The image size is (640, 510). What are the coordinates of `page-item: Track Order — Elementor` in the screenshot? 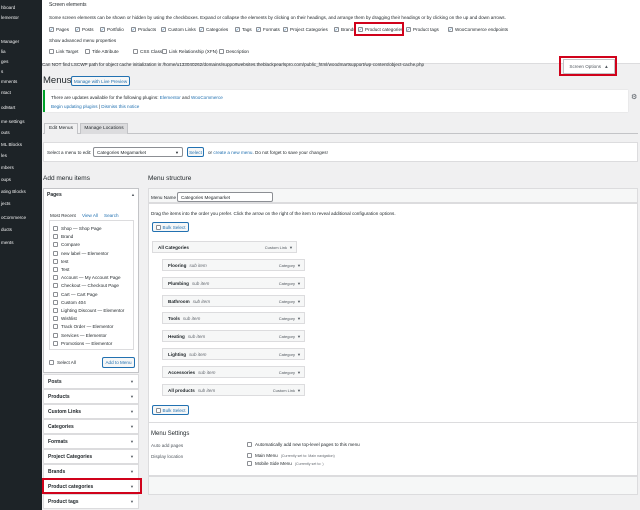 It's located at (83, 327).